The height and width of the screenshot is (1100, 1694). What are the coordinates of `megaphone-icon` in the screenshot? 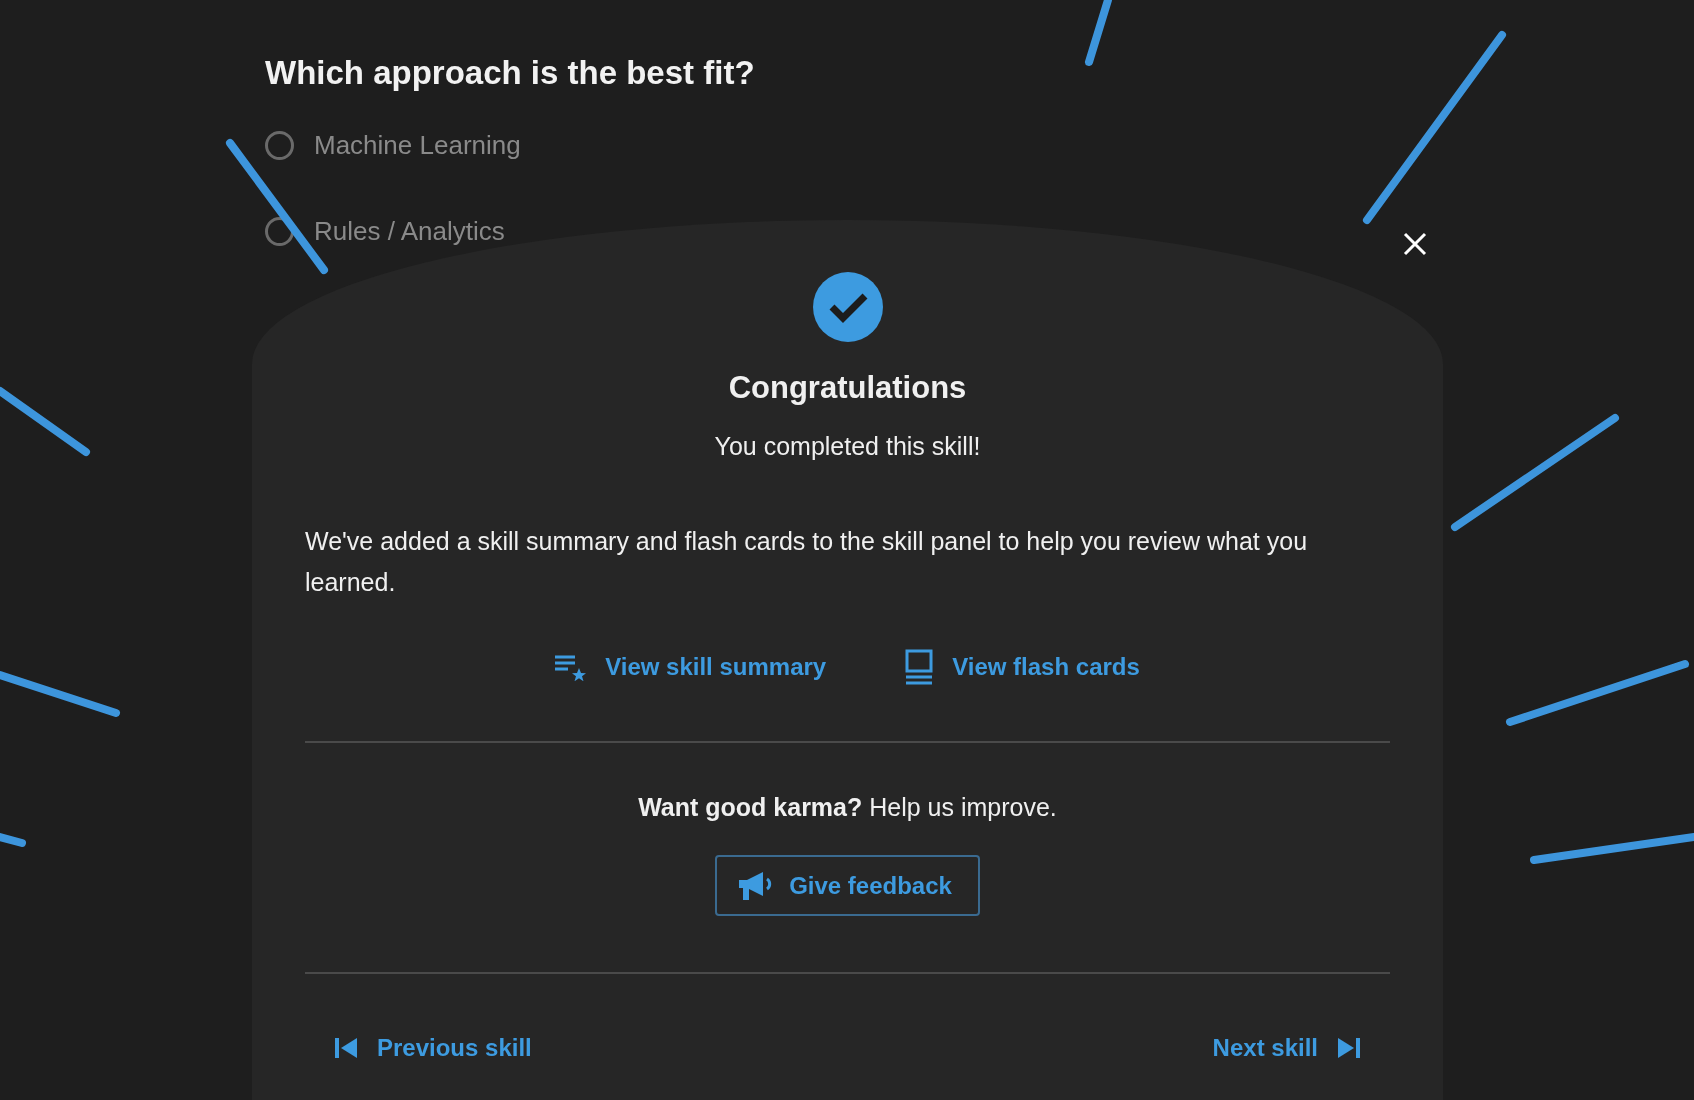 It's located at (756, 885).